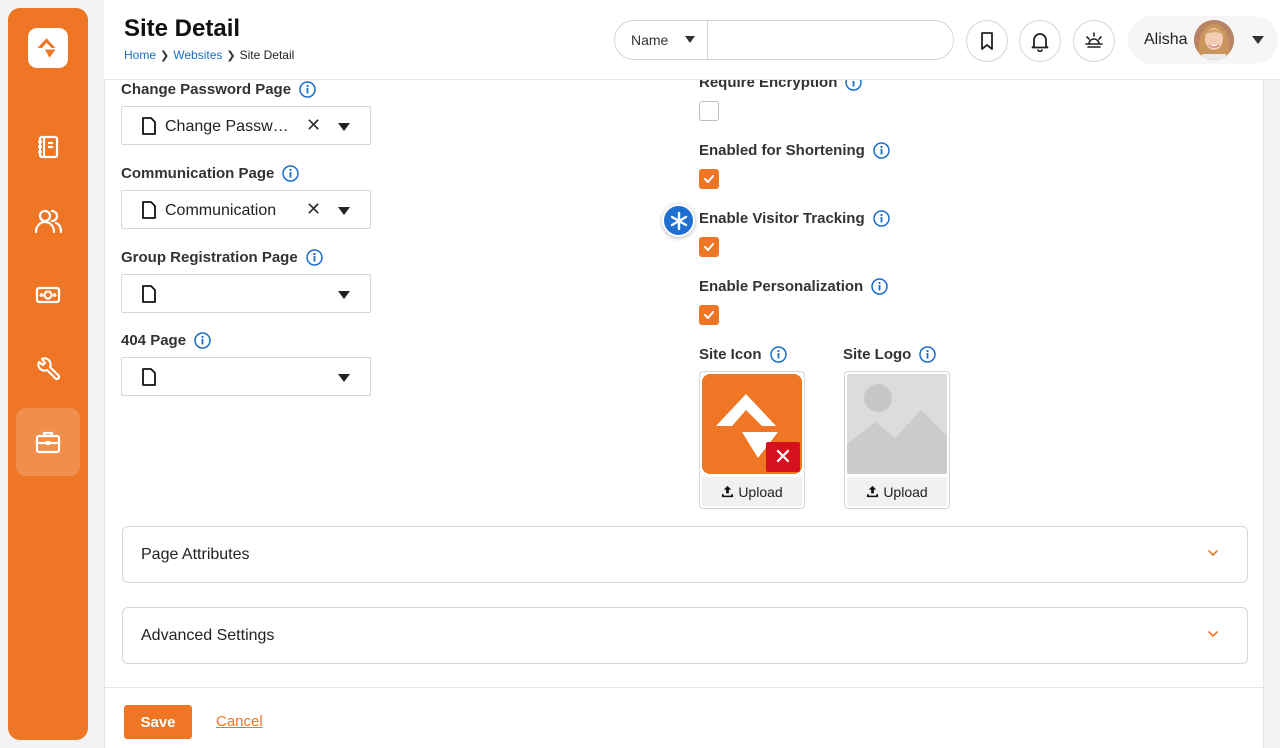 This screenshot has height=748, width=1280. What do you see at coordinates (650, 40) in the screenshot?
I see `search-scope-value: Name` at bounding box center [650, 40].